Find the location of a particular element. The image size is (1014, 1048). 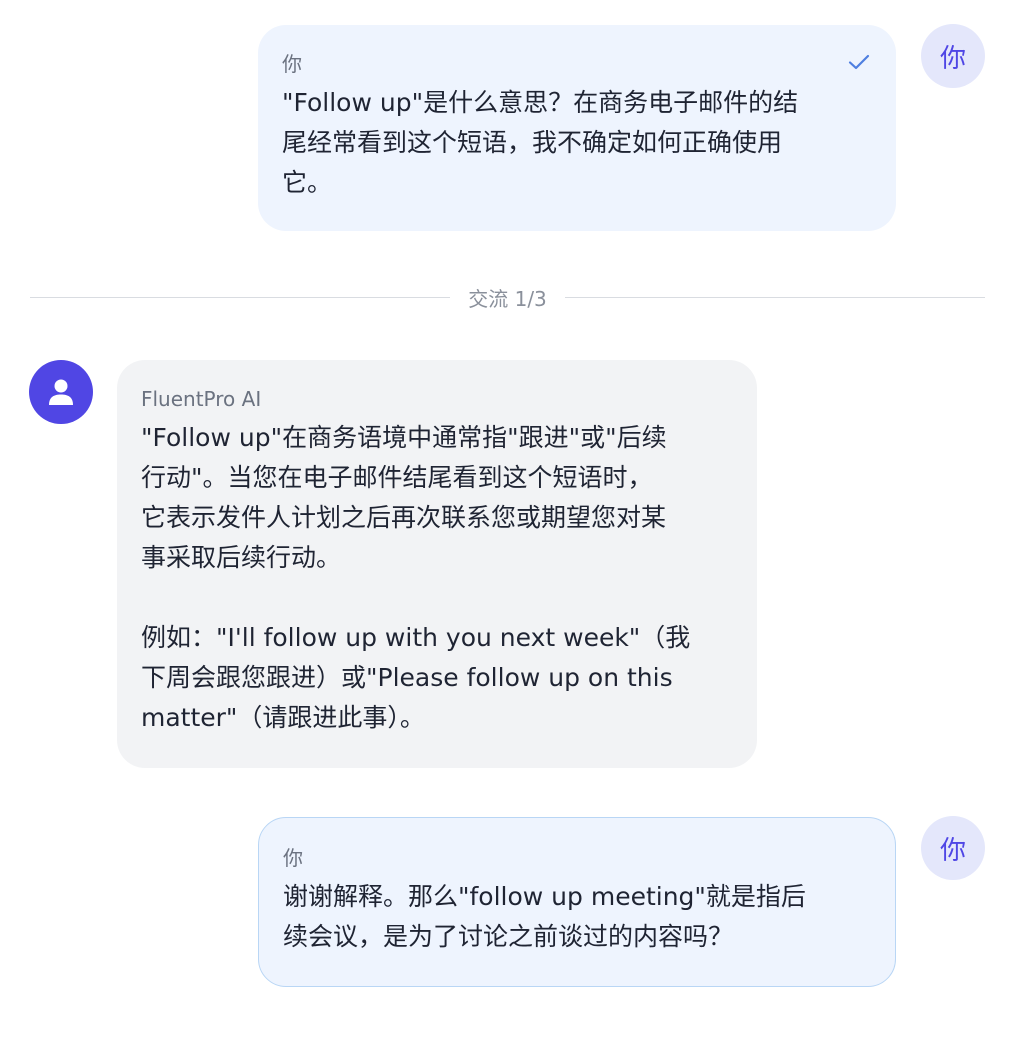

user-silhouette-icon is located at coordinates (61, 392).